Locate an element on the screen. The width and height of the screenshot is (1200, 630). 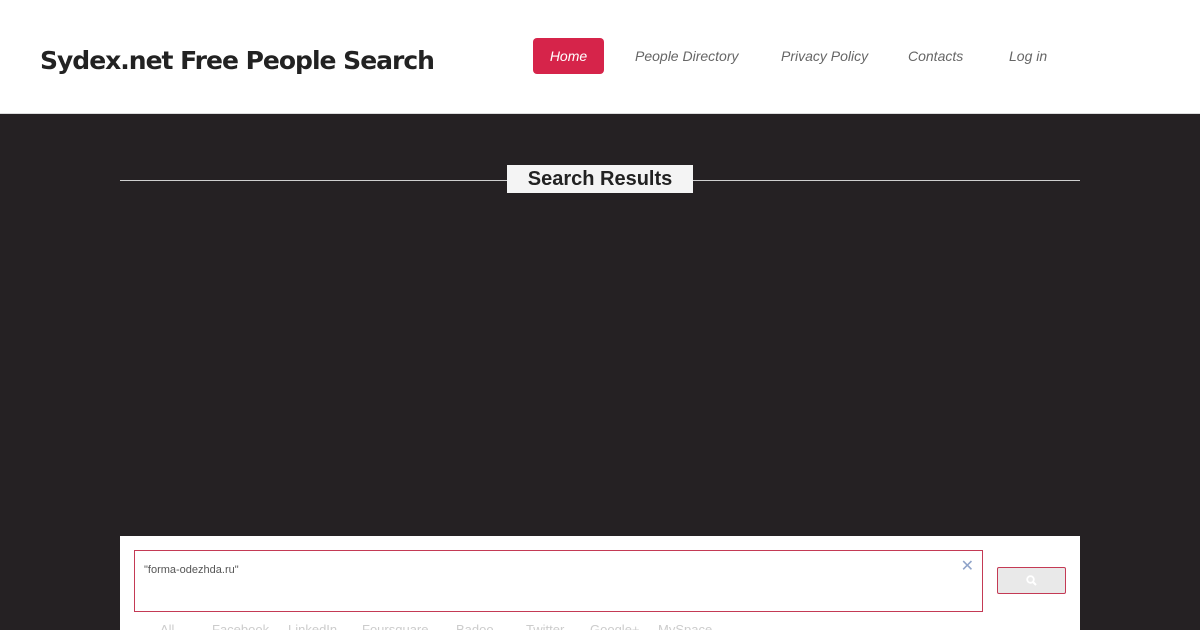
tab-myspace: MySpace is located at coordinates (685, 626).